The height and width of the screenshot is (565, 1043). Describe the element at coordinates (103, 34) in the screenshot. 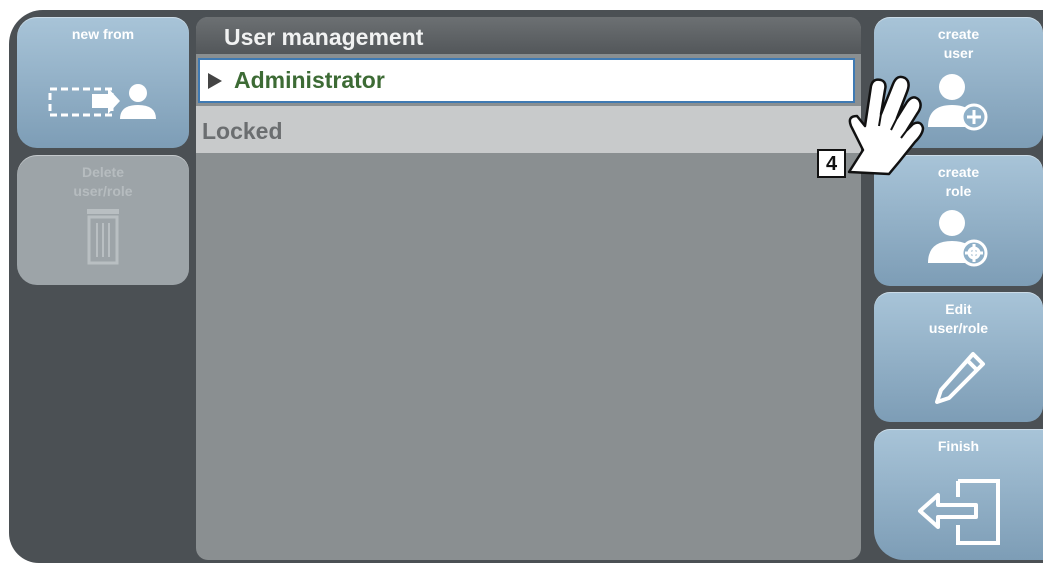

I see `new-from-label: new from` at that location.